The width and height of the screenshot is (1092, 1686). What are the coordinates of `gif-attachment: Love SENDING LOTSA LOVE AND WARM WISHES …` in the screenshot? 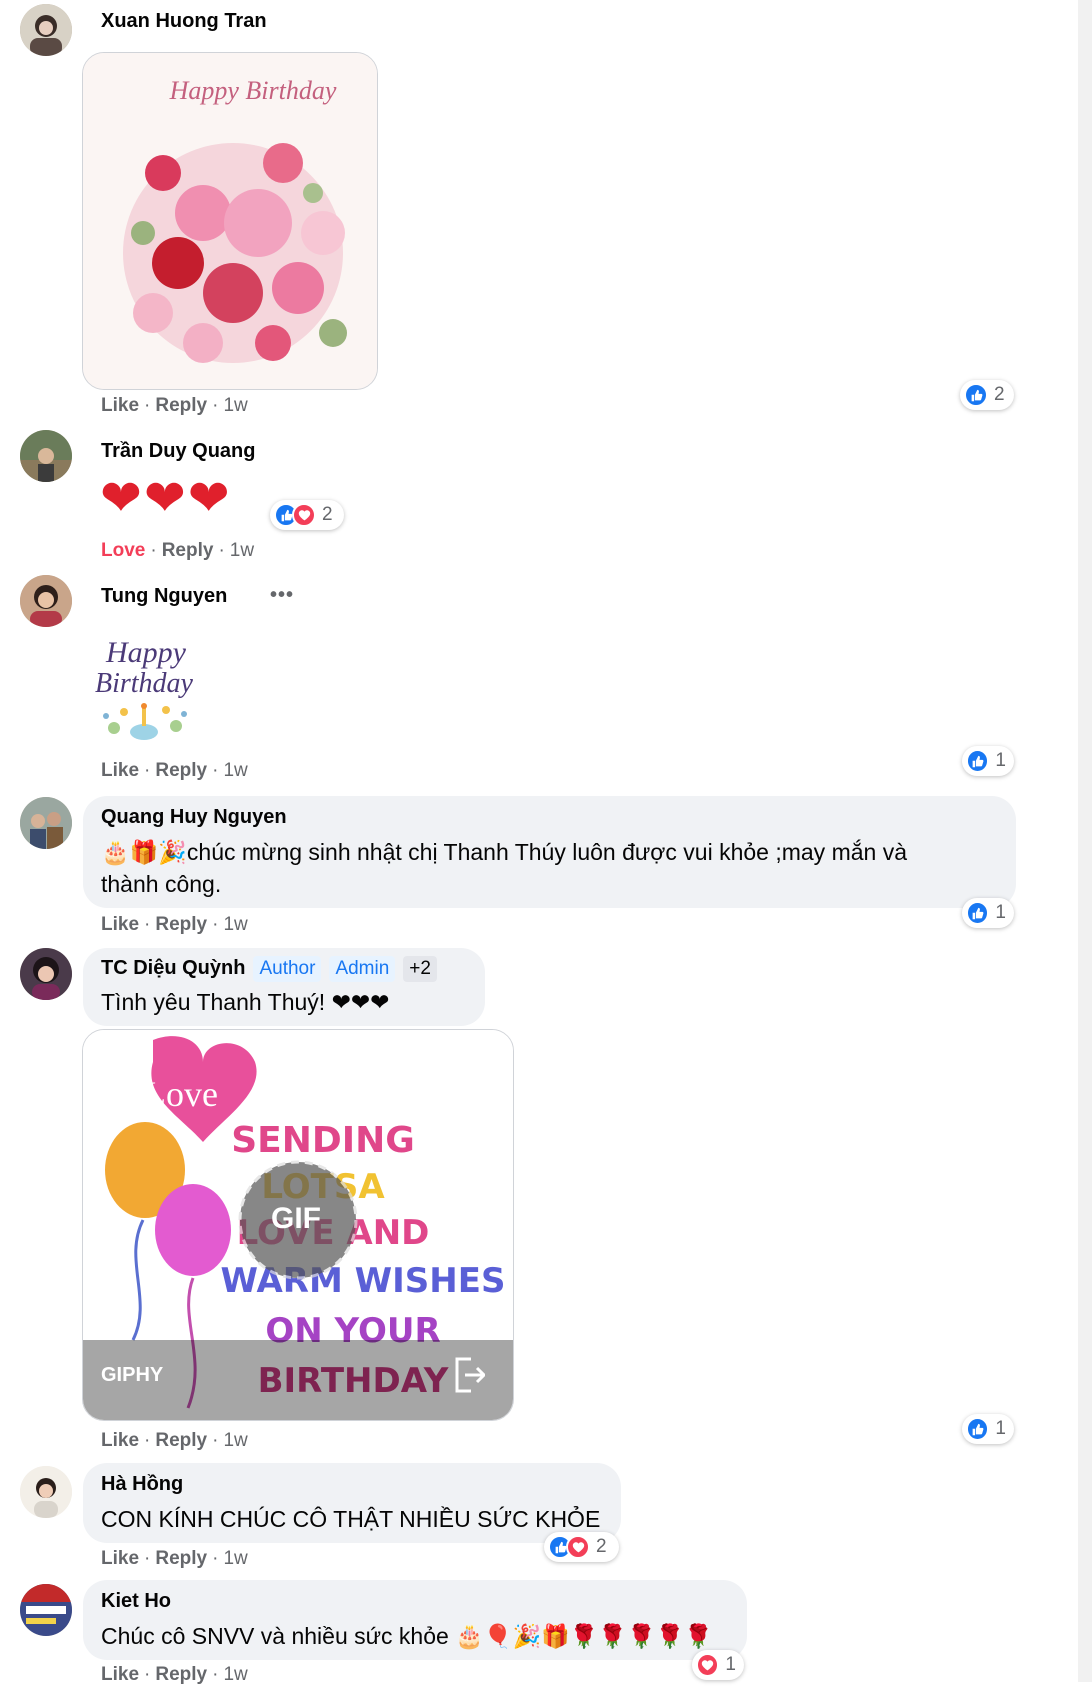 It's located at (298, 1225).